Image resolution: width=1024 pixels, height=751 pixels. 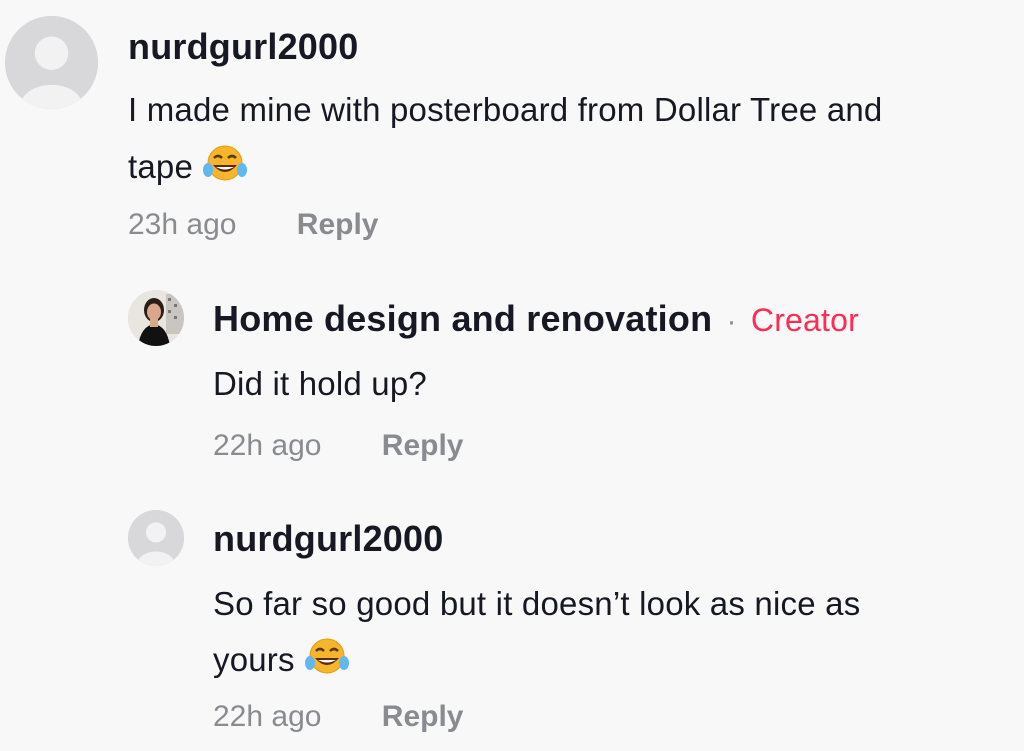 I want to click on comment-meta: 23h ago Reply, so click(x=253, y=225).